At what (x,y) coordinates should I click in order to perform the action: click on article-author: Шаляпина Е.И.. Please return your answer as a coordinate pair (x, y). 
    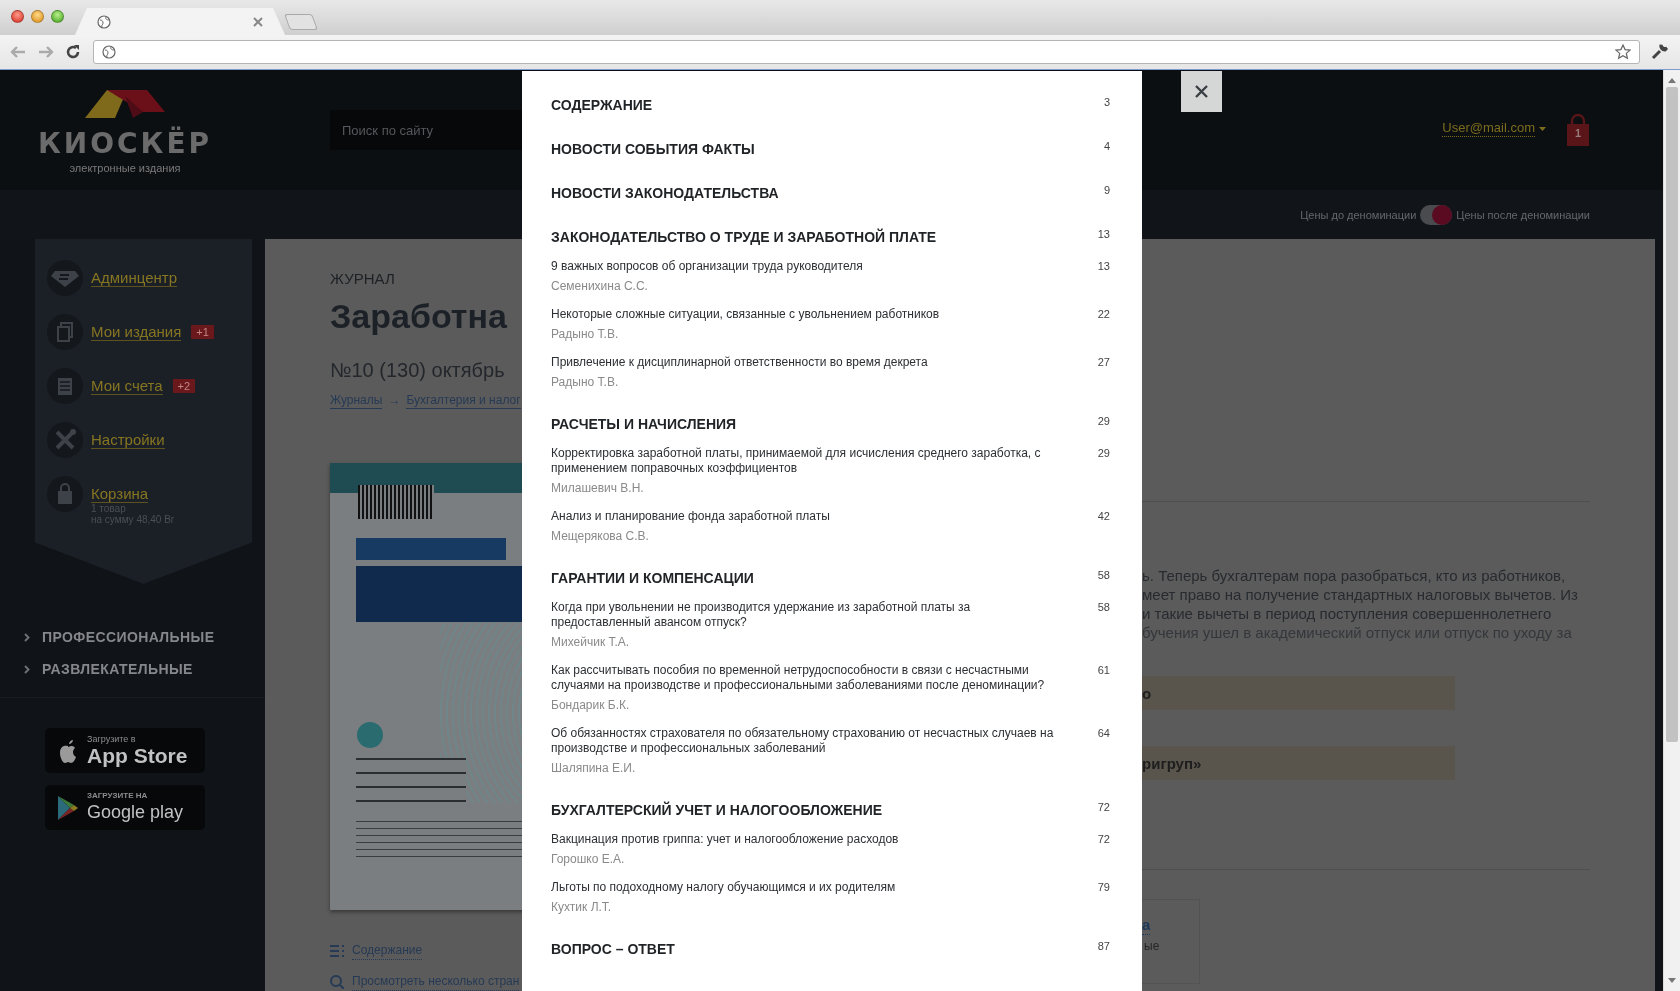
    Looking at the image, I should click on (594, 768).